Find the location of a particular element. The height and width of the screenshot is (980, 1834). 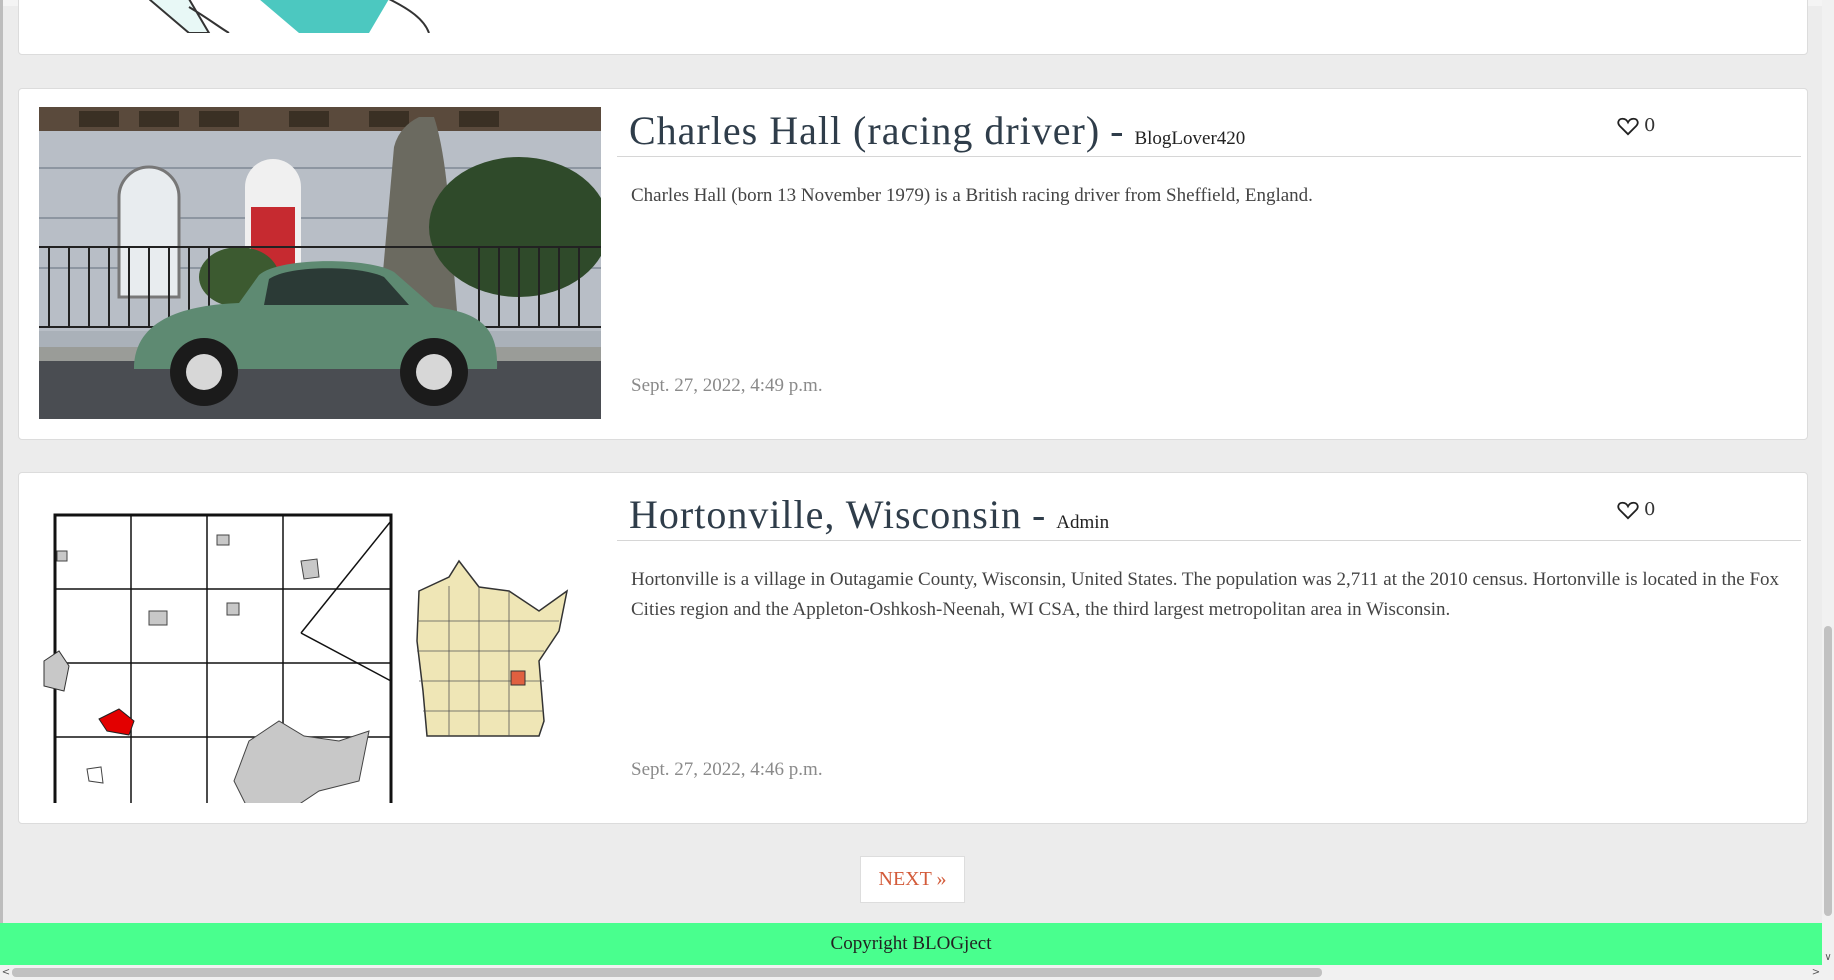

post-title: Hortonville, Wisconsin - Admin is located at coordinates (869, 514).